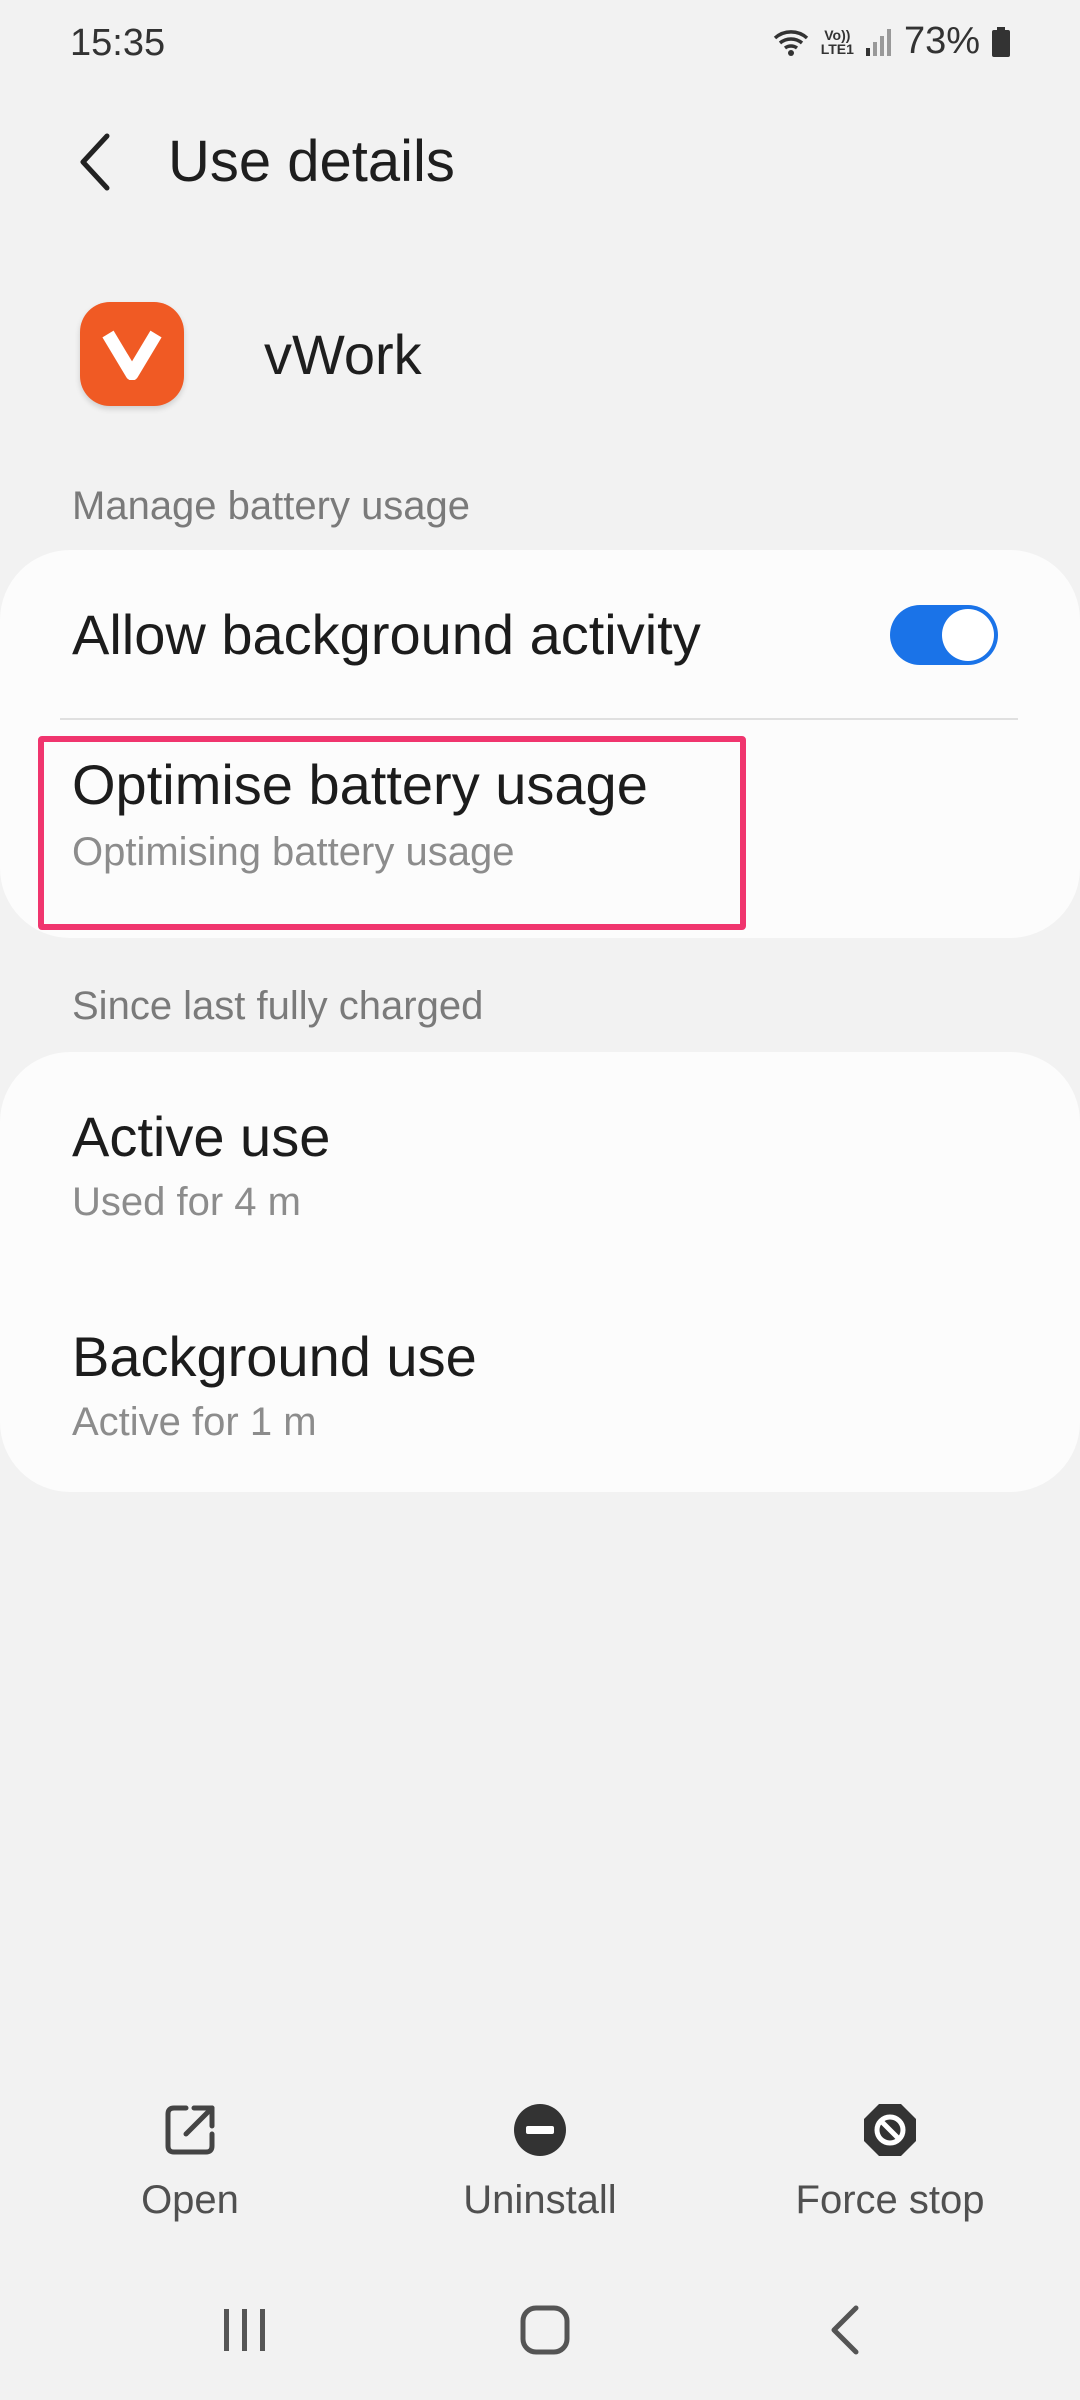 This screenshot has width=1080, height=2400. I want to click on toggle-knob, so click(968, 635).